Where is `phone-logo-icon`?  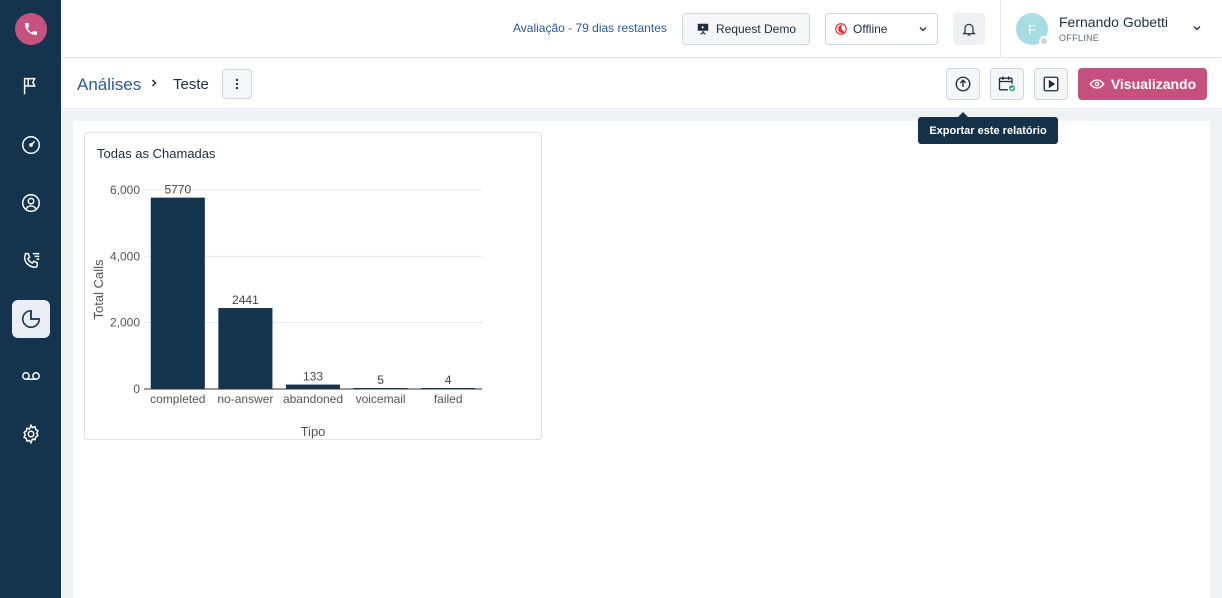 phone-logo-icon is located at coordinates (31, 29).